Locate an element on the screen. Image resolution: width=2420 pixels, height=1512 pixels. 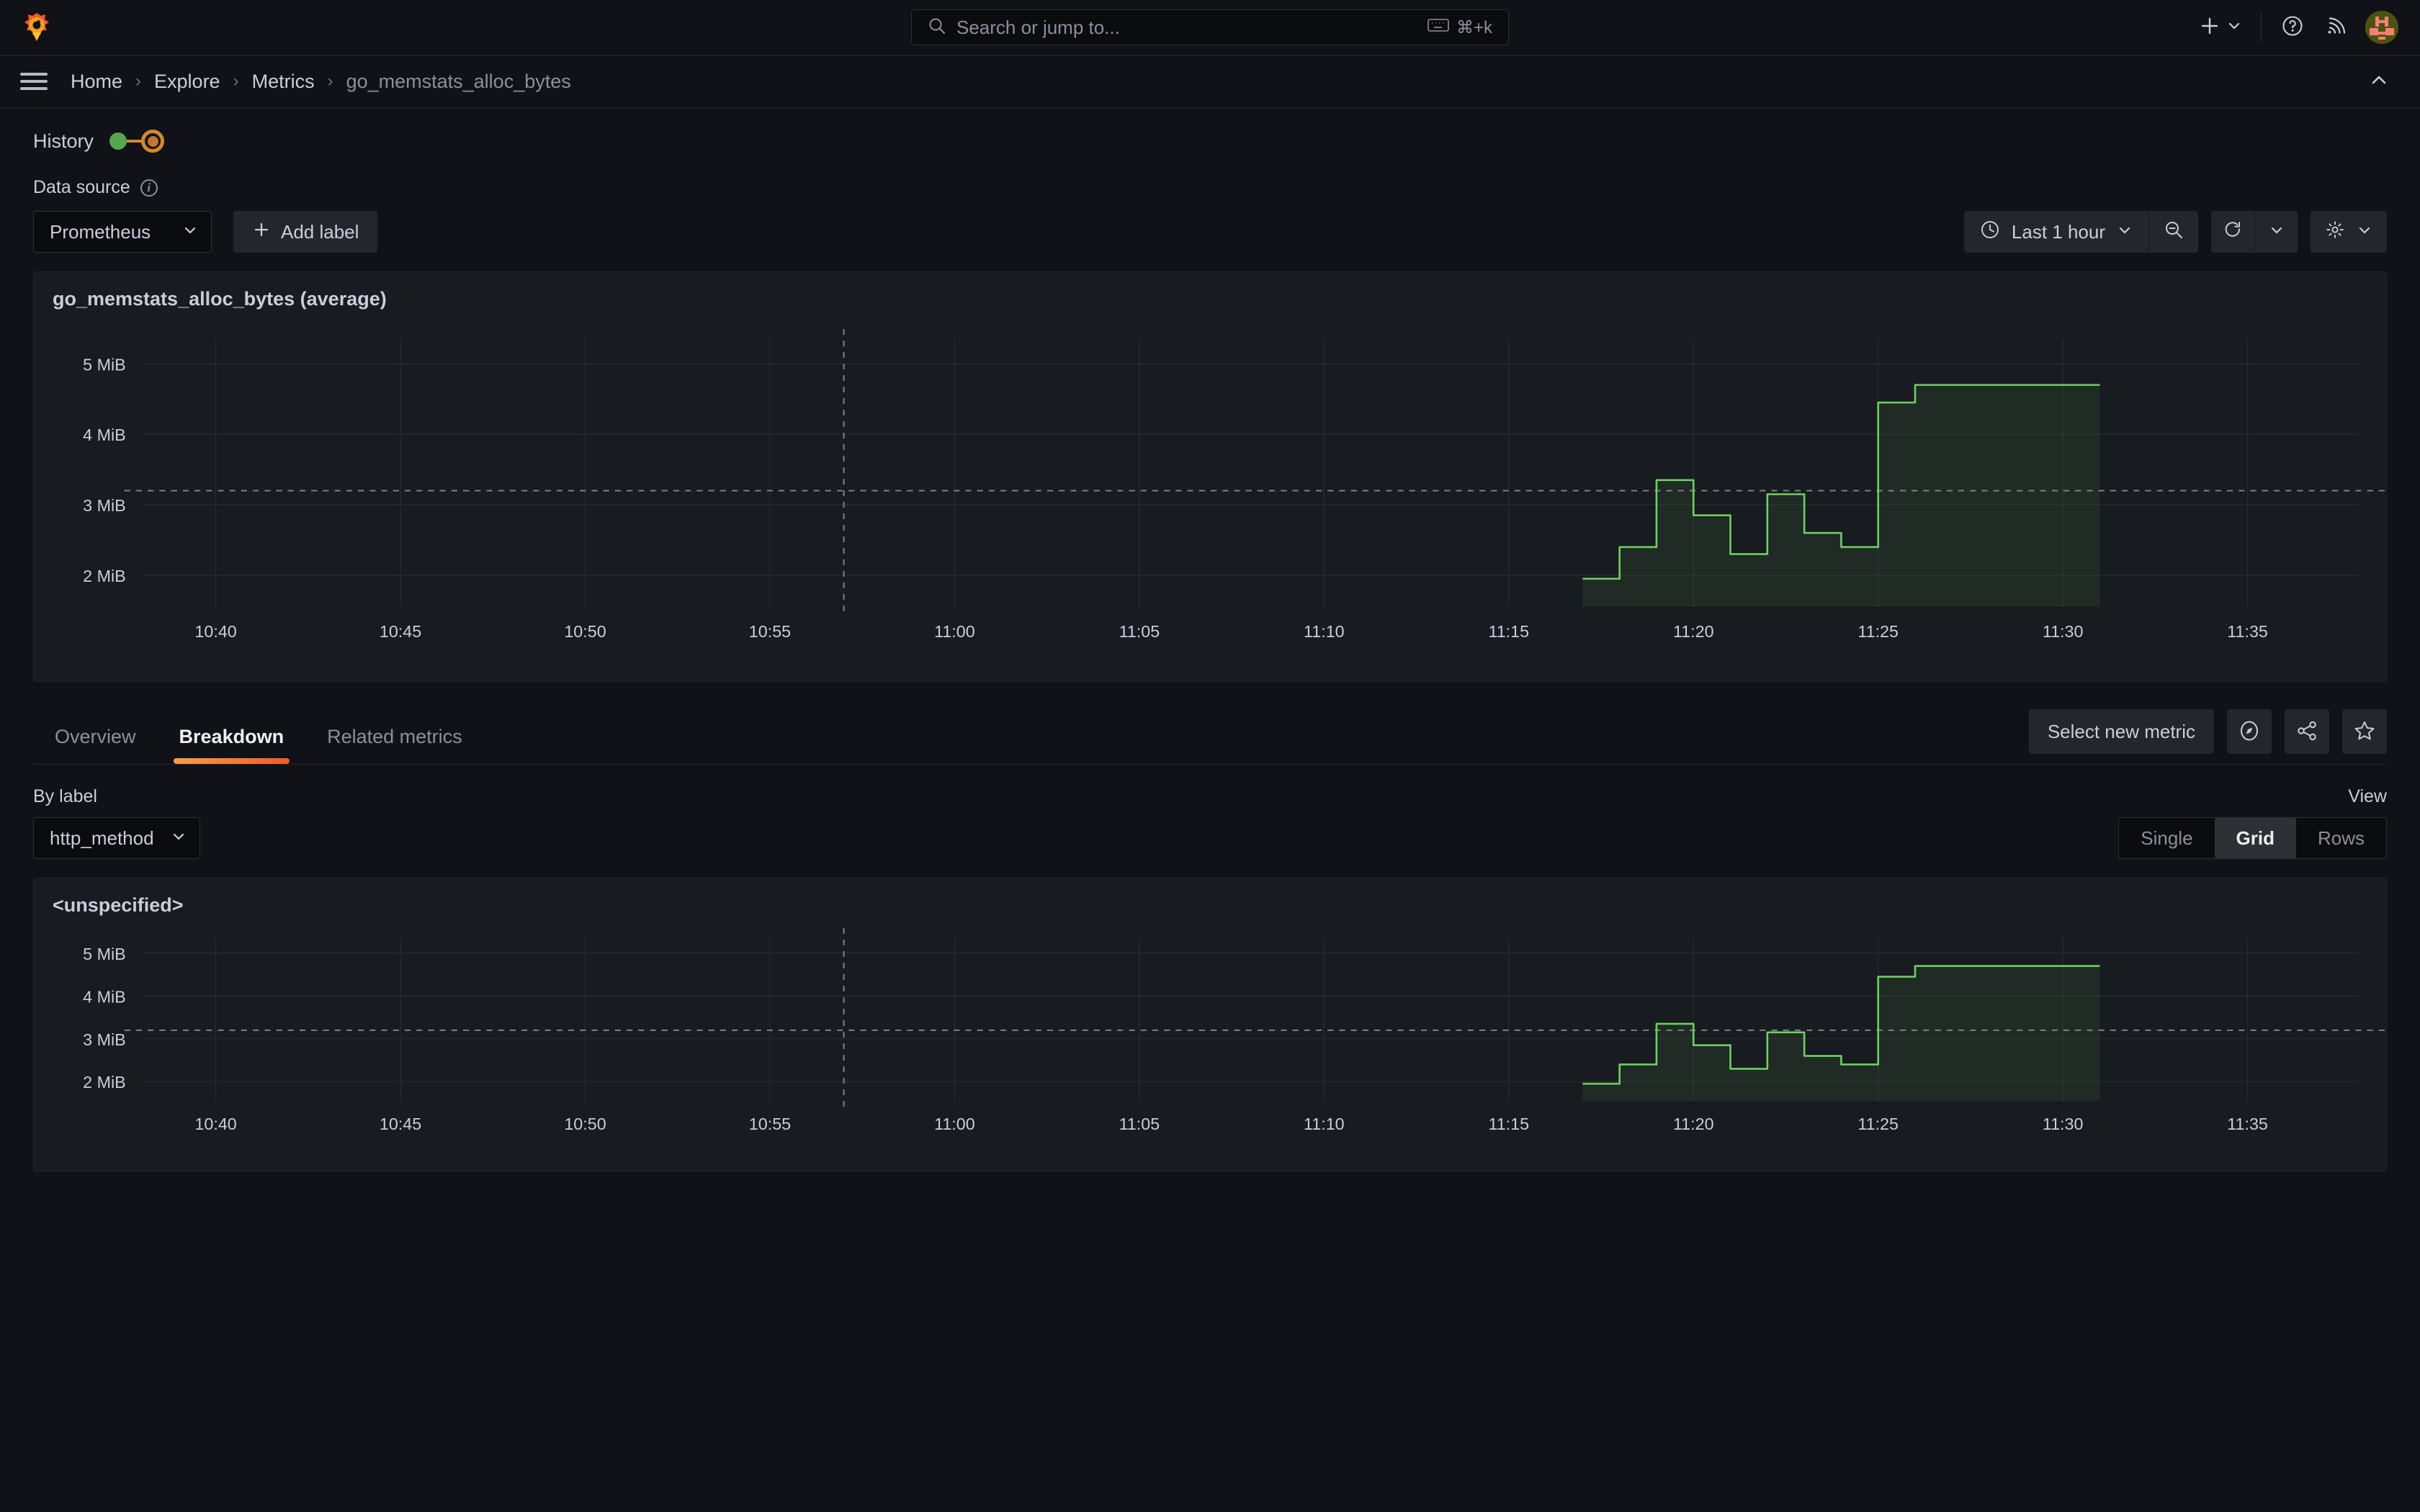
history-node-start is located at coordinates (118, 141).